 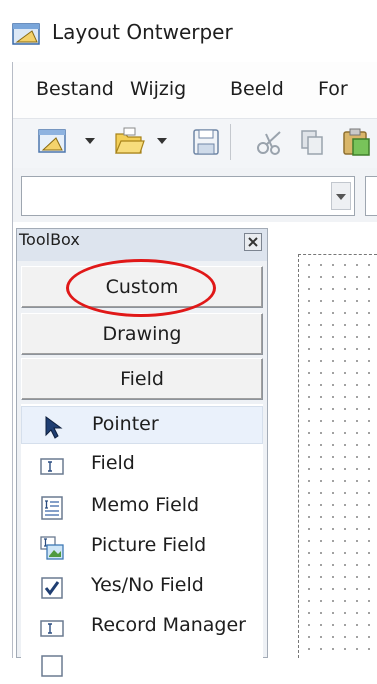 I want to click on chevron-down-icon, so click(x=341, y=197).